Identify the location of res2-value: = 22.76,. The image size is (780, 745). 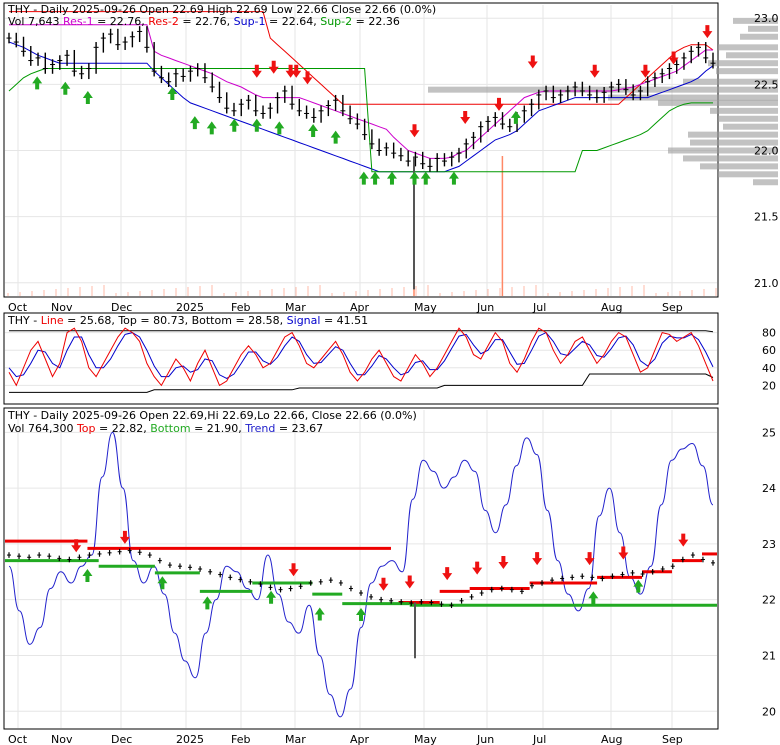
(204, 21).